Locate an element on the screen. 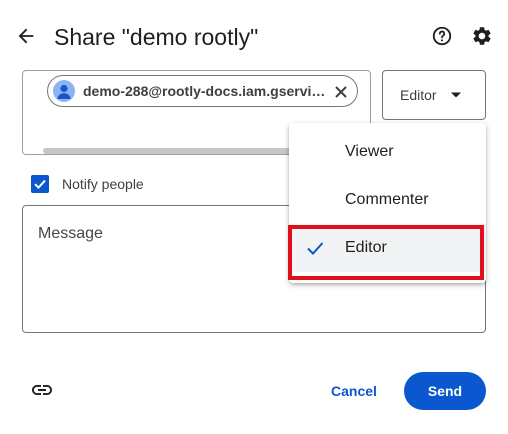 This screenshot has width=508, height=434. help-button is located at coordinates (442, 36).